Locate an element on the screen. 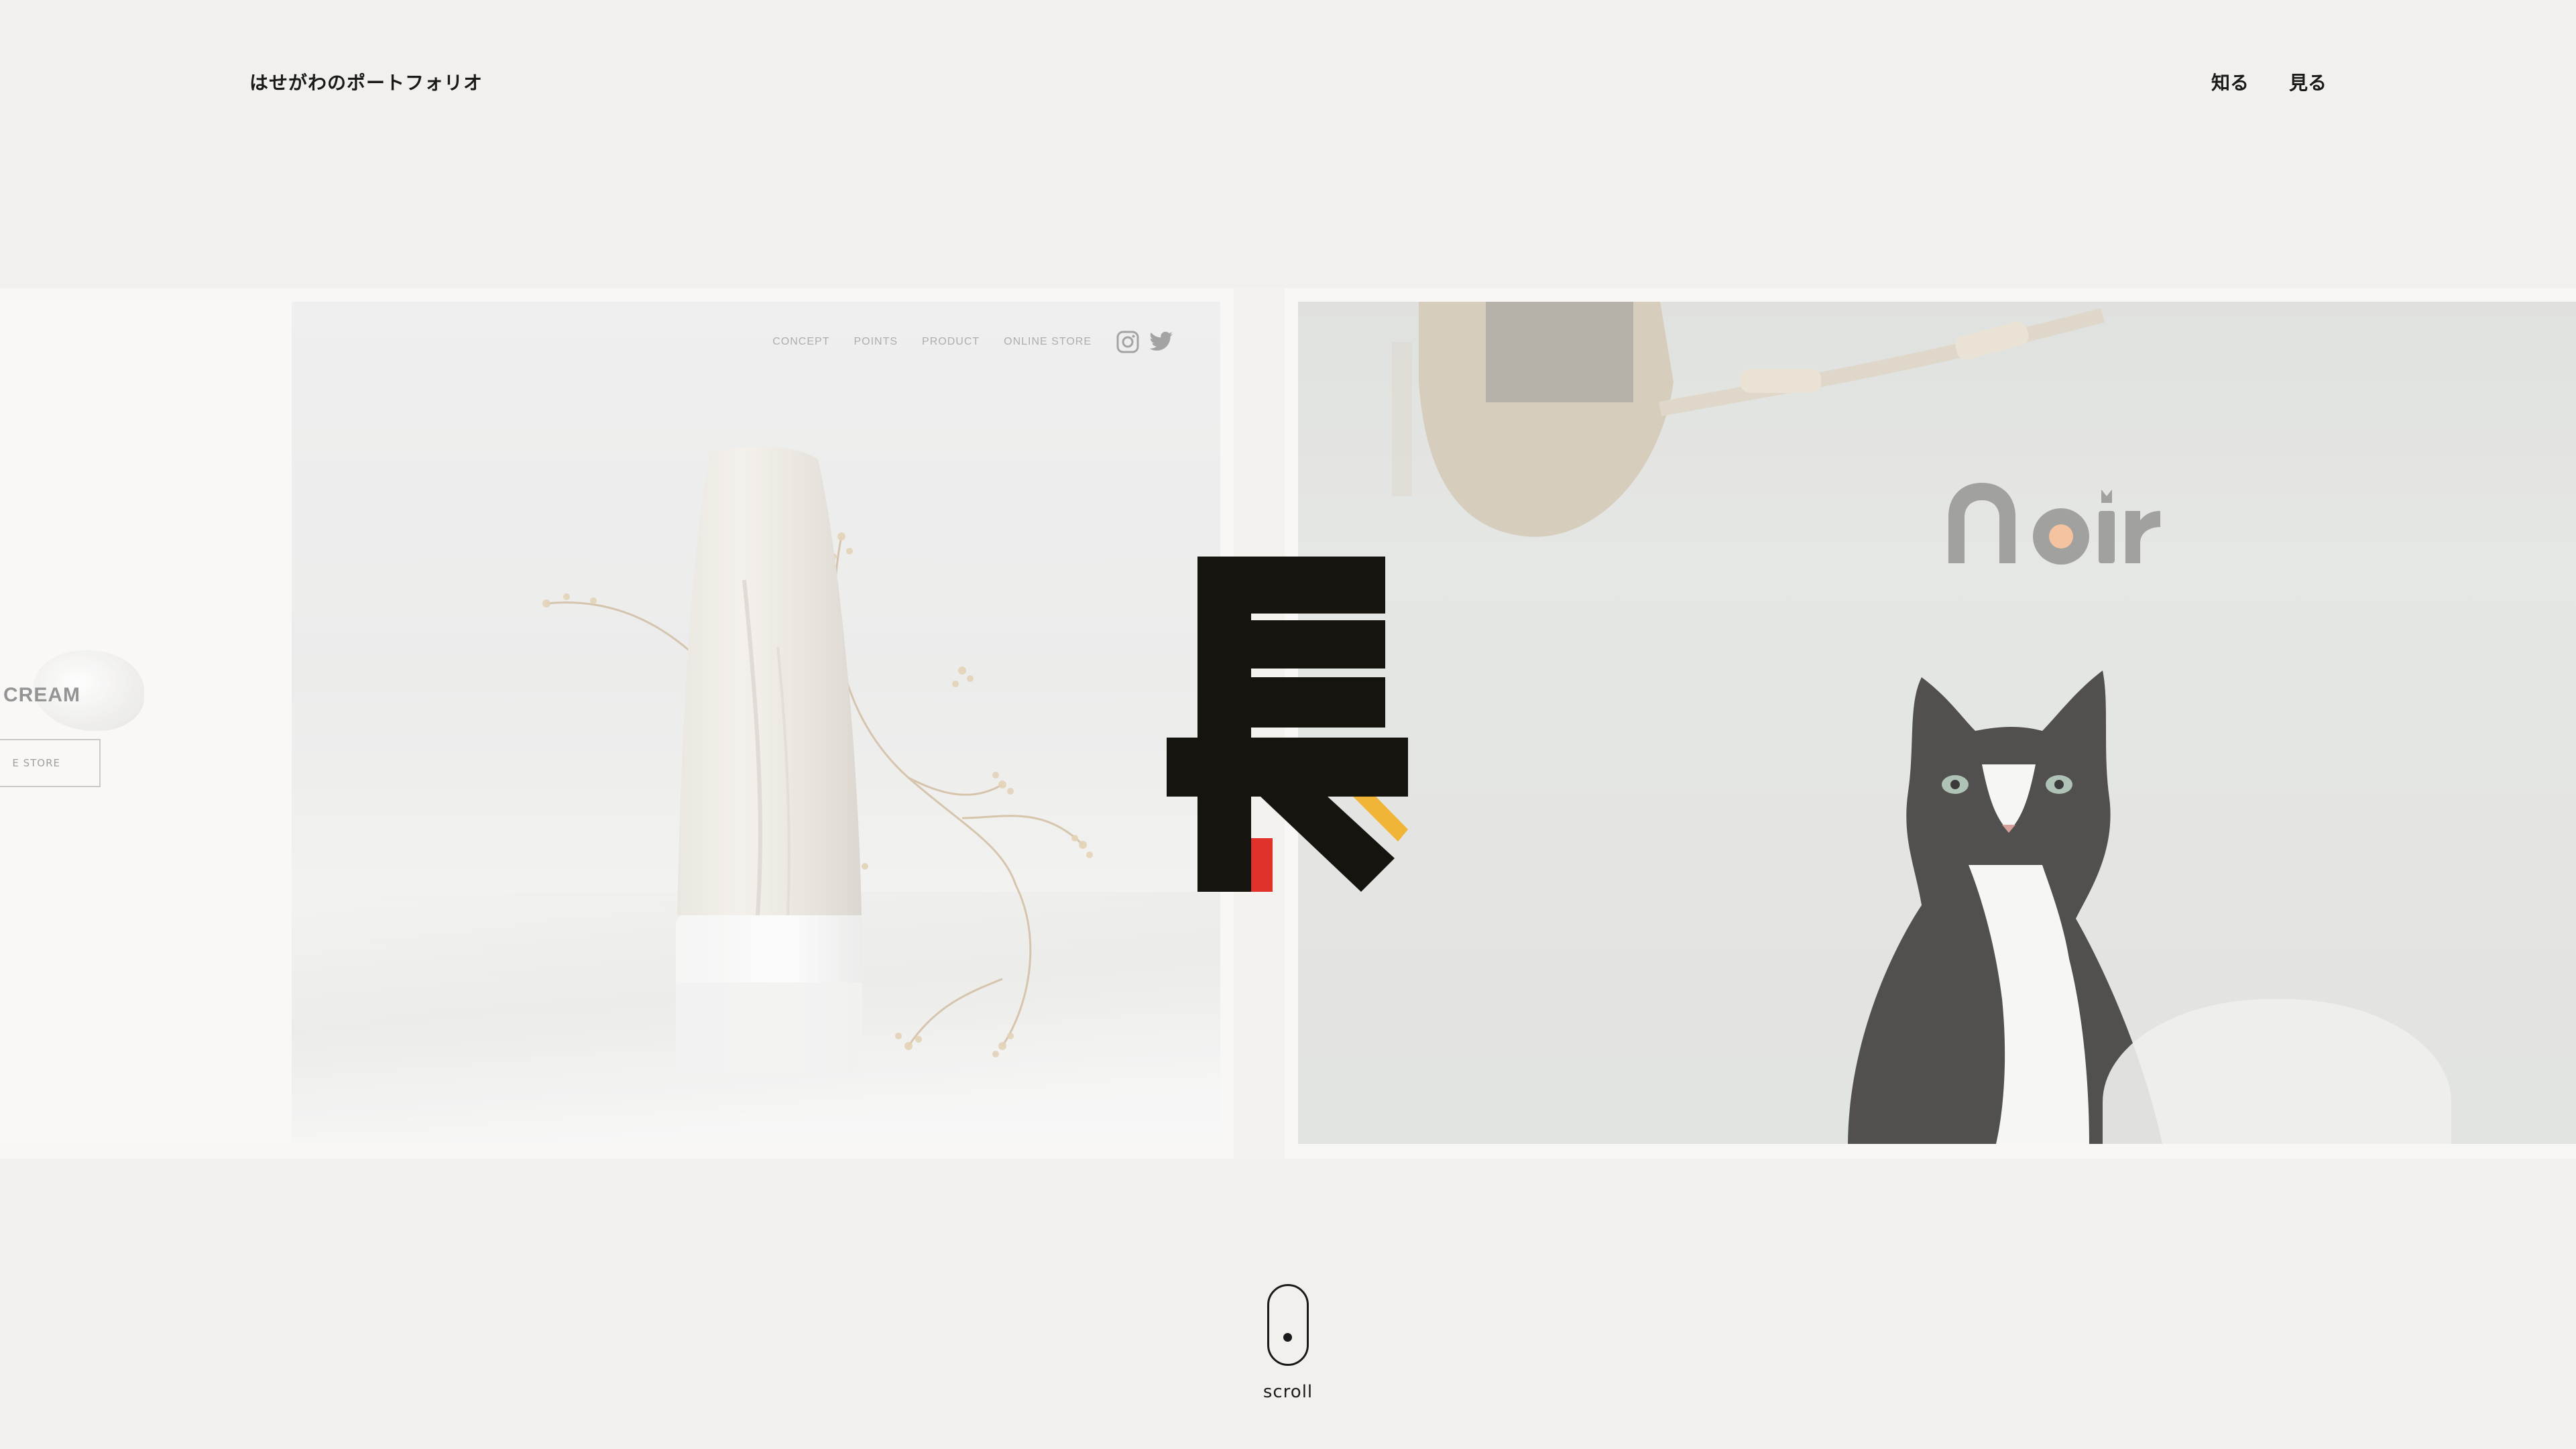  noir-logo-accent is located at coordinates (2061, 536).